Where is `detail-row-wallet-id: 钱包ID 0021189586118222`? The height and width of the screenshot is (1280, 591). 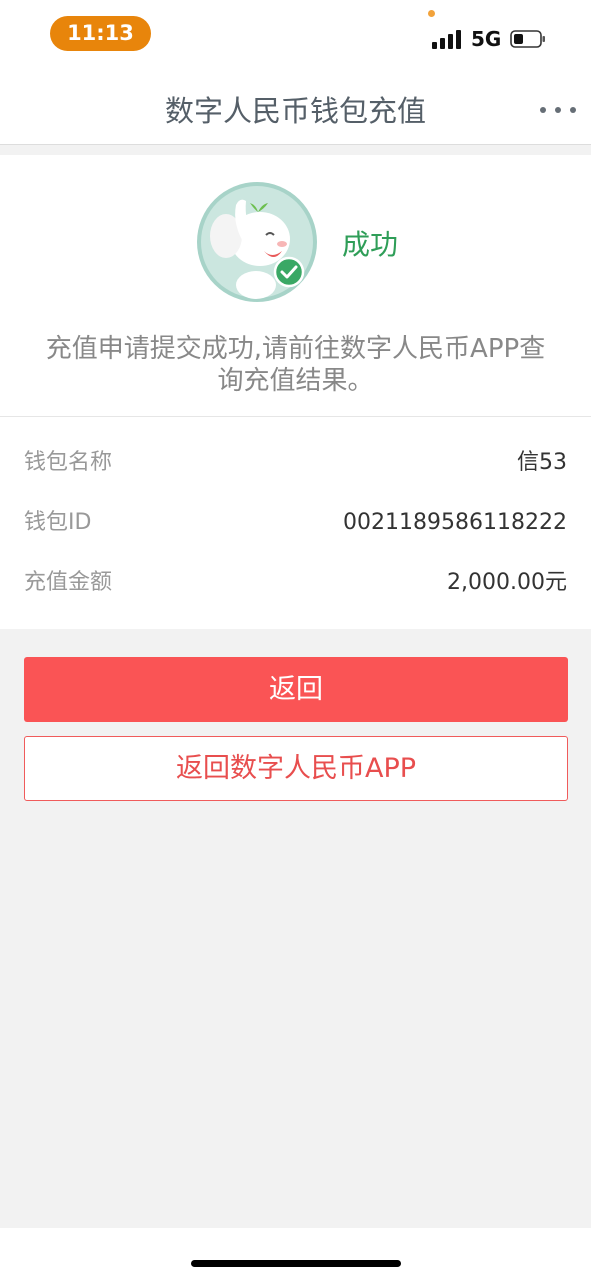
detail-row-wallet-id: 钱包ID 0021189586118222 is located at coordinates (295, 523).